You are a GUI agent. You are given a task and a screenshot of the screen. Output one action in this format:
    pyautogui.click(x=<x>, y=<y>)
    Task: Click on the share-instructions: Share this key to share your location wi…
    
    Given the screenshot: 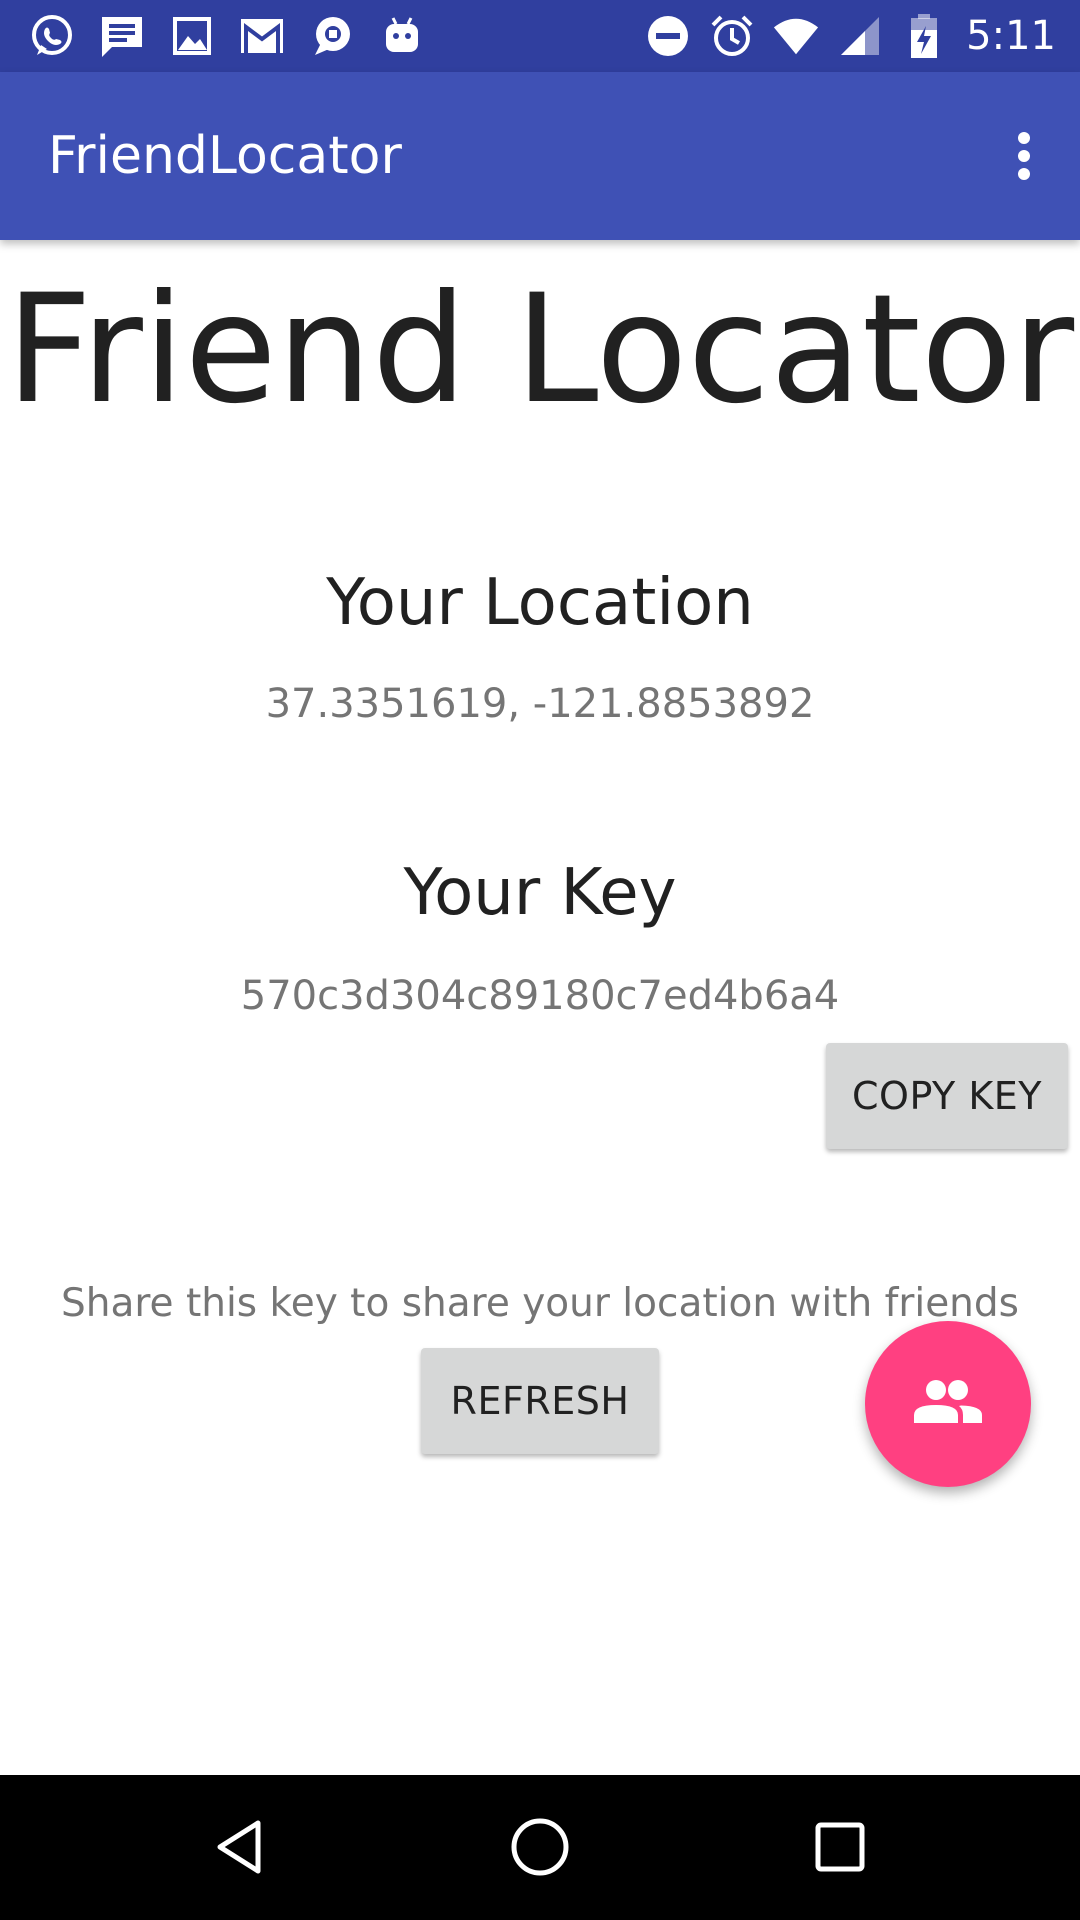 What is the action you would take?
    pyautogui.click(x=540, y=1303)
    